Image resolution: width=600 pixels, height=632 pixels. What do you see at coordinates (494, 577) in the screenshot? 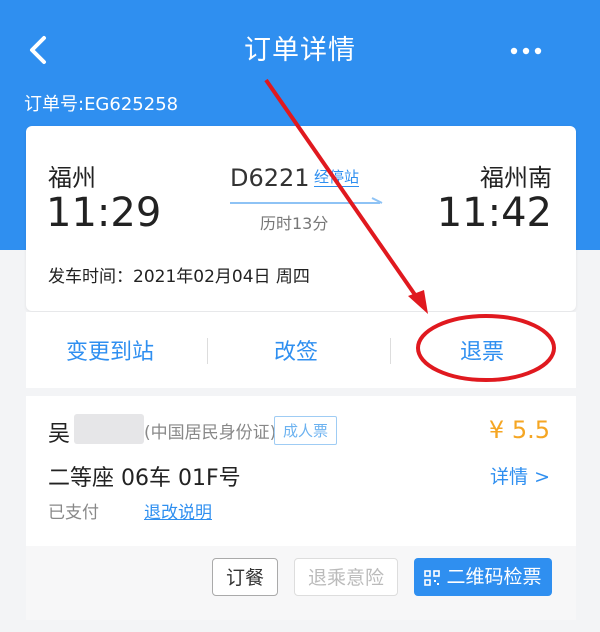
I see `qr-button-label: 二维码检票` at bounding box center [494, 577].